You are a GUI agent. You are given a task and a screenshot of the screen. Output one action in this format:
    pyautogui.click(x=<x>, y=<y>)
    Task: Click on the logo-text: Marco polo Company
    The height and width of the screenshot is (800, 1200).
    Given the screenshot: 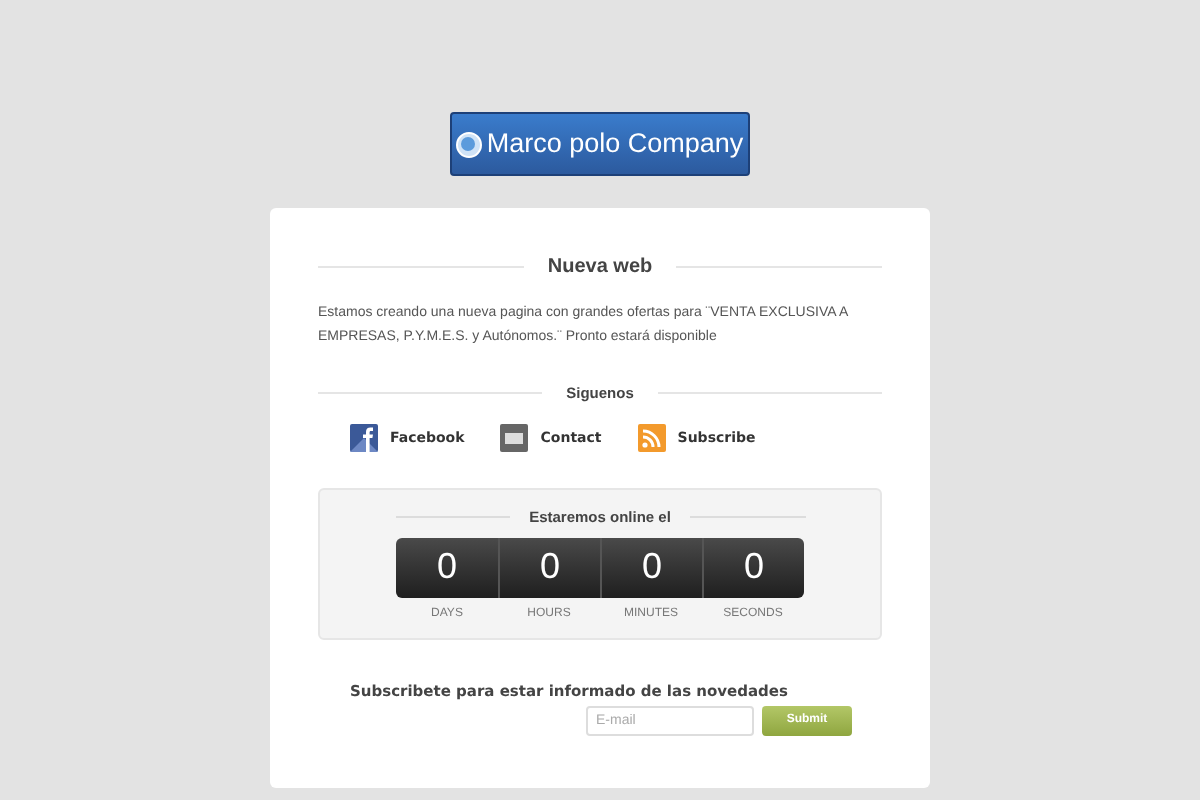 What is the action you would take?
    pyautogui.click(x=615, y=144)
    